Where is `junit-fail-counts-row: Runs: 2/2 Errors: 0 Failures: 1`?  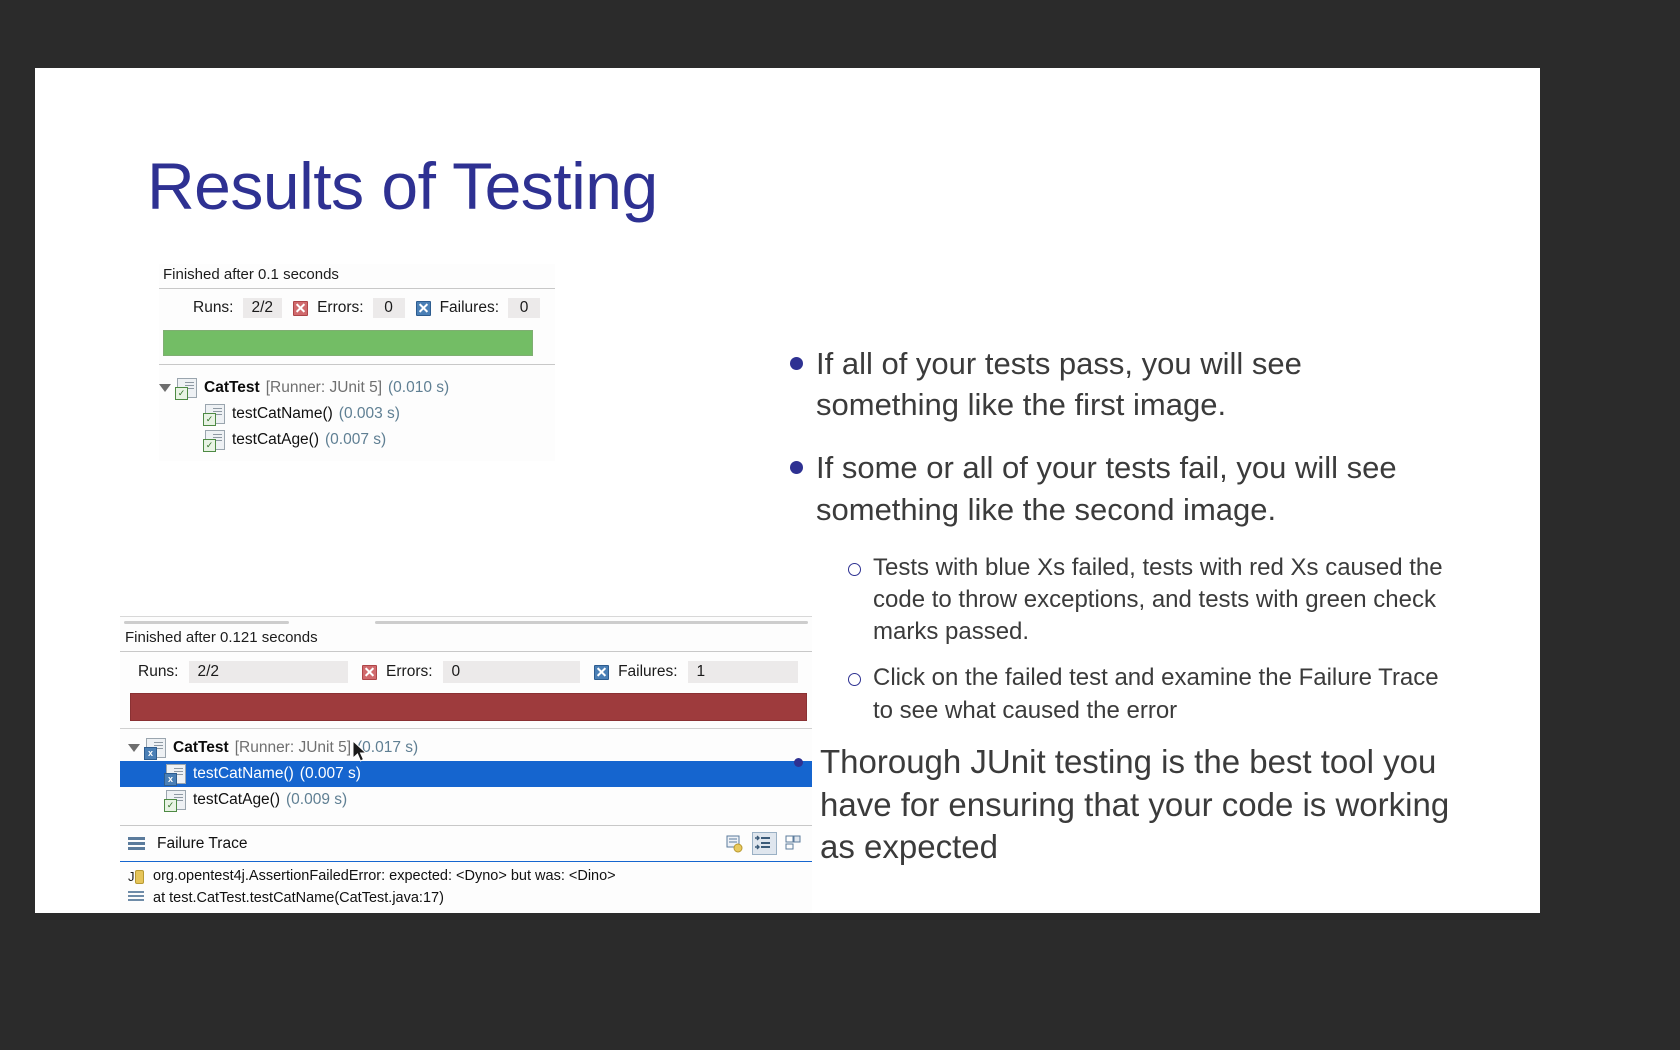 junit-fail-counts-row: Runs: 2/2 Errors: 0 Failures: 1 is located at coordinates (466, 671).